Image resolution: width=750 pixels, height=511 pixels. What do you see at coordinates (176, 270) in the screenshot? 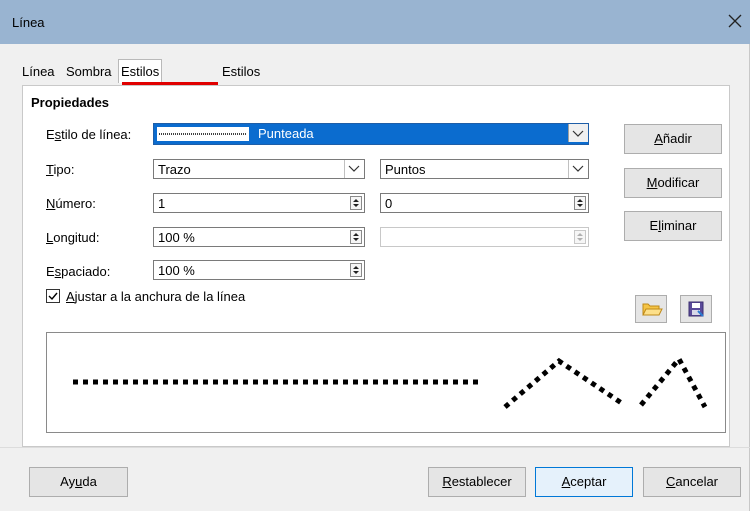
I see `spacing-value: 100 %` at bounding box center [176, 270].